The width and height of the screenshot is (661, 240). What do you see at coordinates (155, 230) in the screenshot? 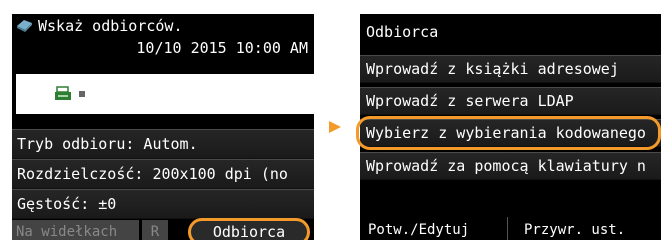
I see `r-button: R` at bounding box center [155, 230].